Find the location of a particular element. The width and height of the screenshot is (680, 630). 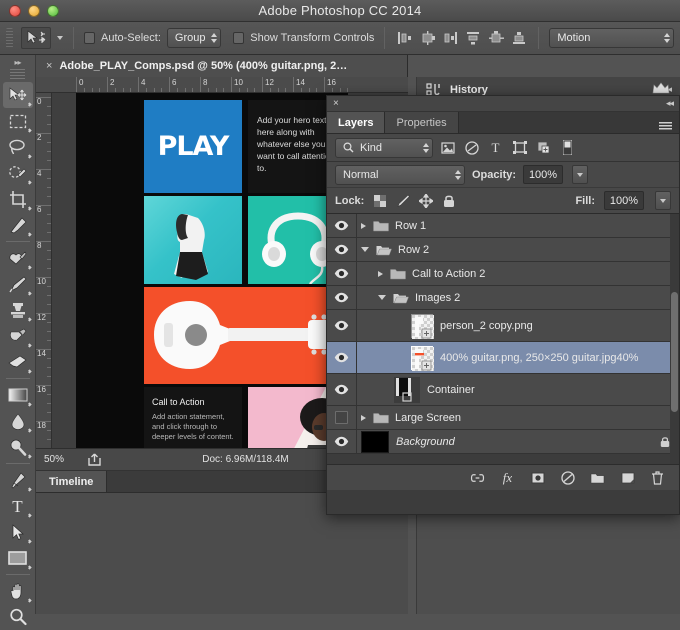

tile-guitar-photo is located at coordinates (246, 335).